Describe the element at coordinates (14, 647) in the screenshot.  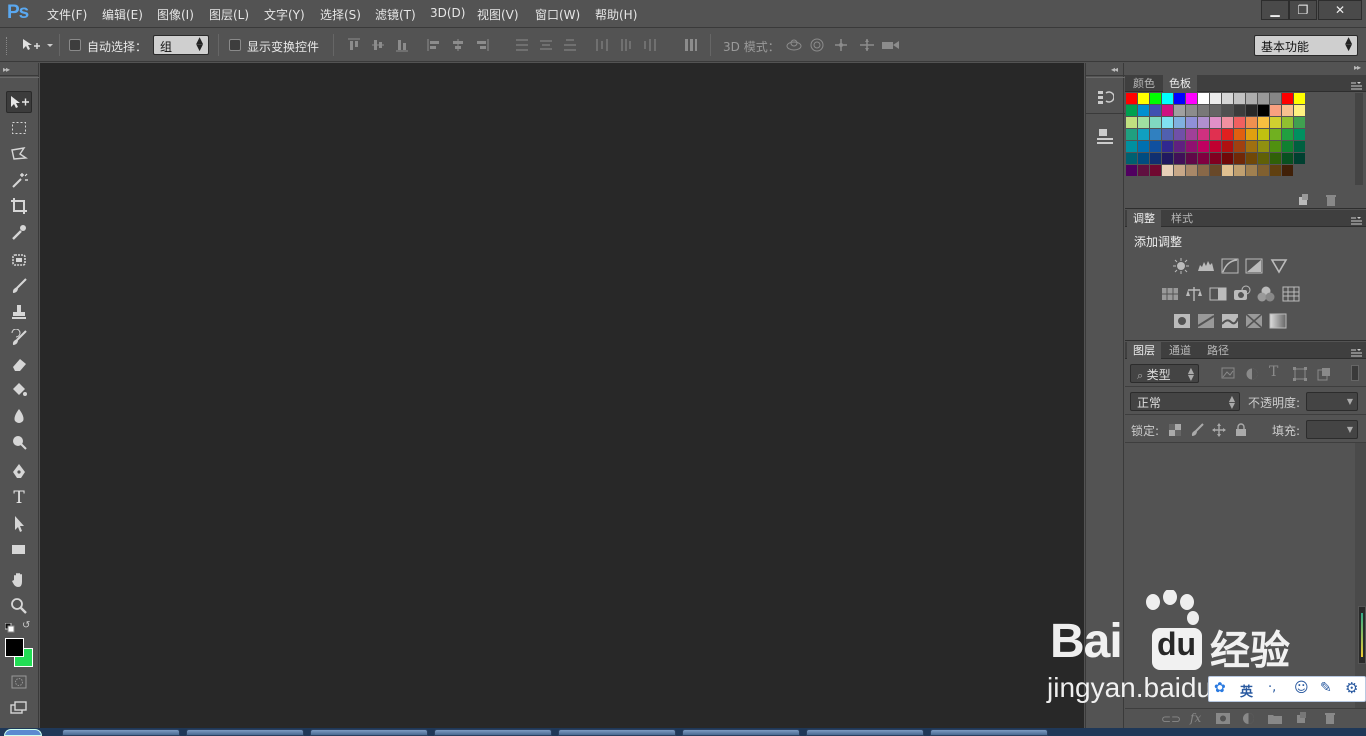
I see `foreground-color-swatch` at that location.